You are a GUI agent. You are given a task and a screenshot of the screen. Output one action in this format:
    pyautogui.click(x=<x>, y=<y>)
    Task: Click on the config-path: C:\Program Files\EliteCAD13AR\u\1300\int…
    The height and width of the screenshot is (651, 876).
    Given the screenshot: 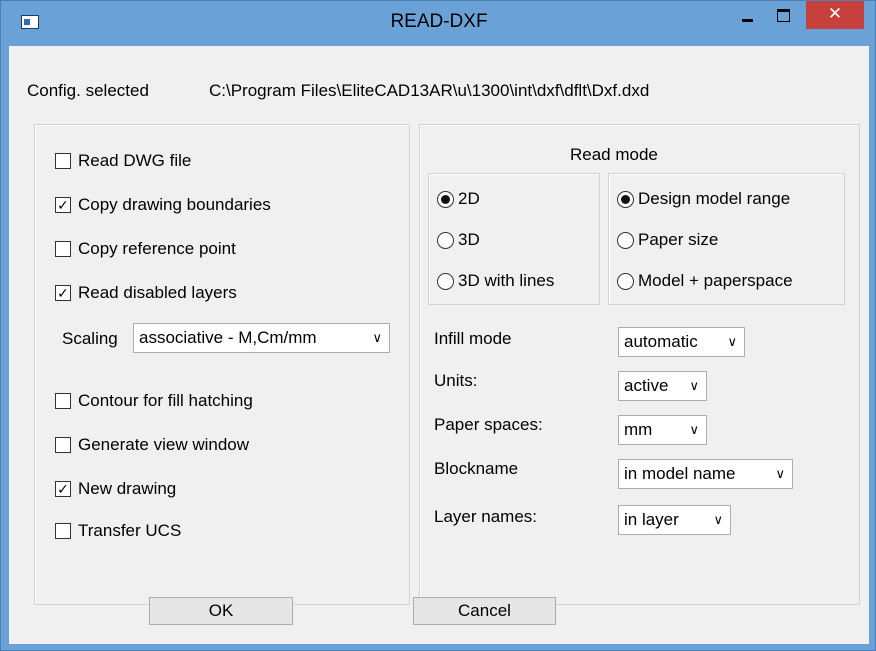 What is the action you would take?
    pyautogui.click(x=429, y=90)
    